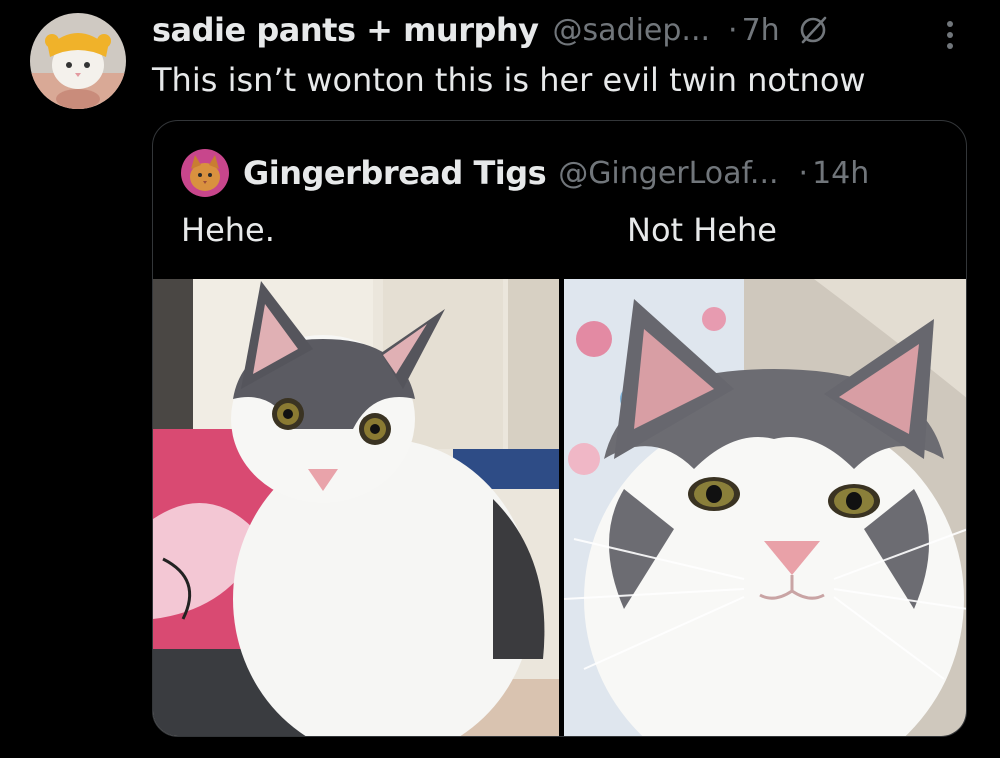 The height and width of the screenshot is (758, 1000). Describe the element at coordinates (813, 30) in the screenshot. I see `grok-icon` at that location.